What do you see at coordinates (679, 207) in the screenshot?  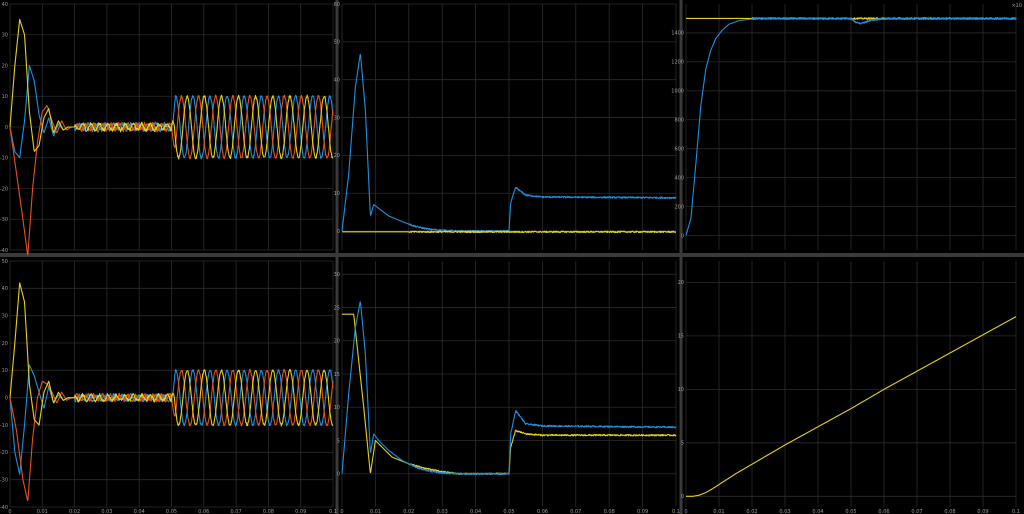 I see `y-tick-label: 200` at bounding box center [679, 207].